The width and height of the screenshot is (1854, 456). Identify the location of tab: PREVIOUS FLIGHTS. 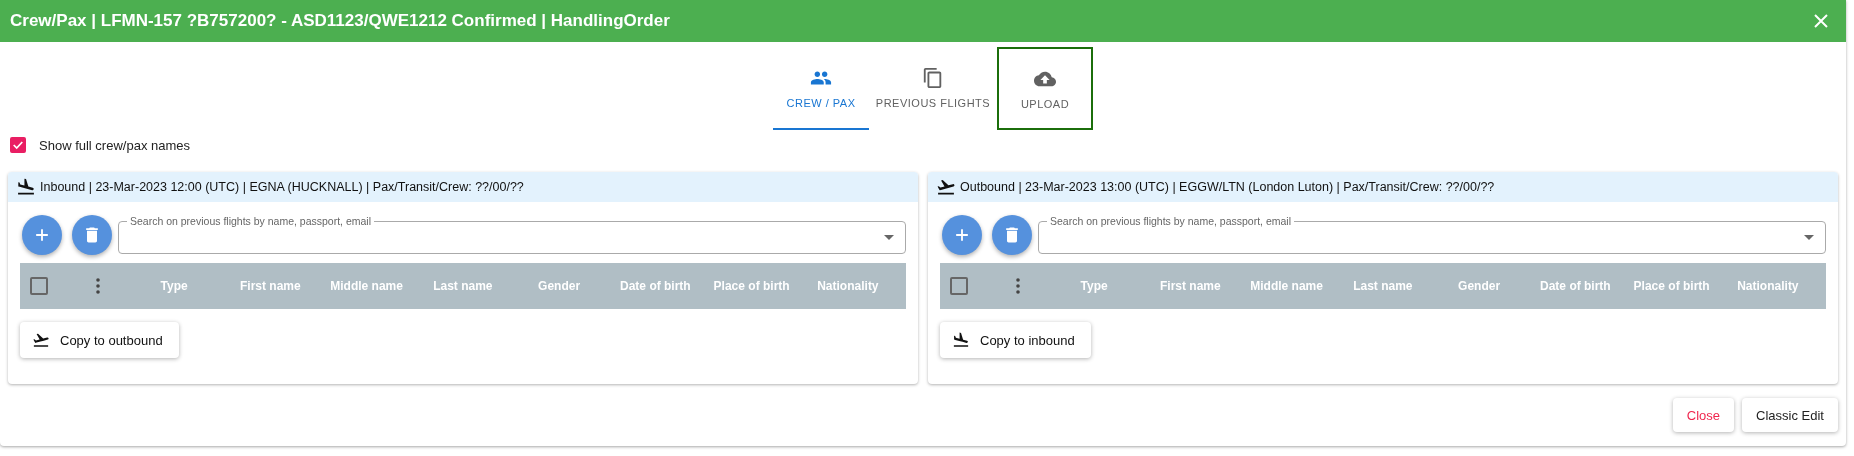
(933, 88).